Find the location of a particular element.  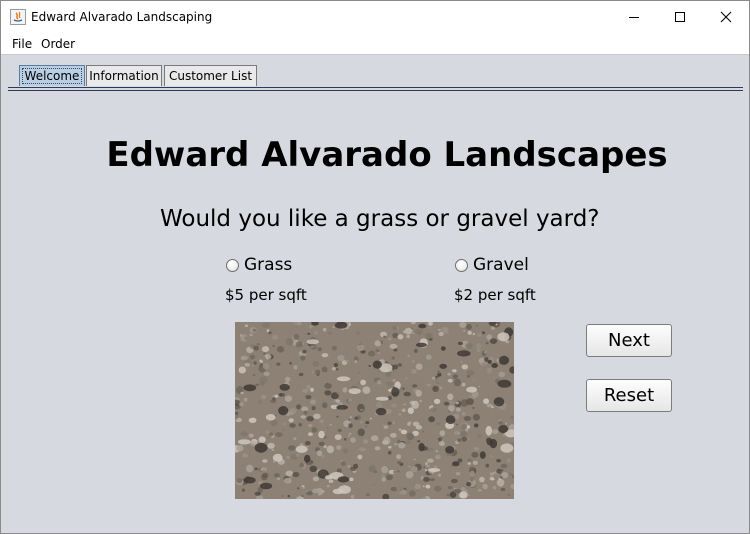

title-bar: Edward Alvarado Landscaping is located at coordinates (375, 16).